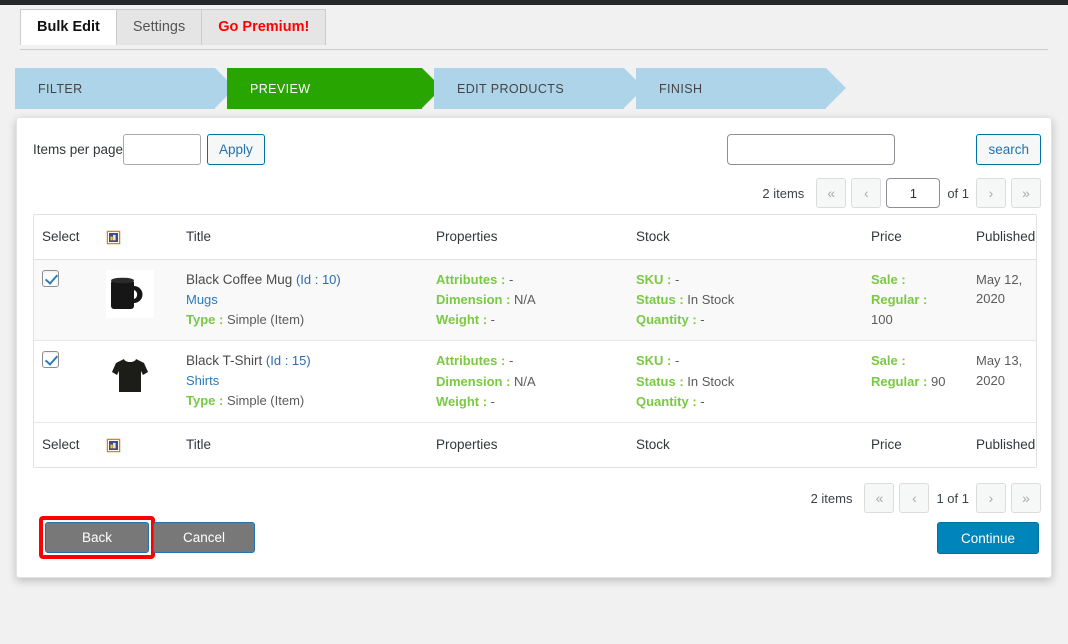  I want to click on row-published-cell: May 12, 2020, so click(1002, 300).